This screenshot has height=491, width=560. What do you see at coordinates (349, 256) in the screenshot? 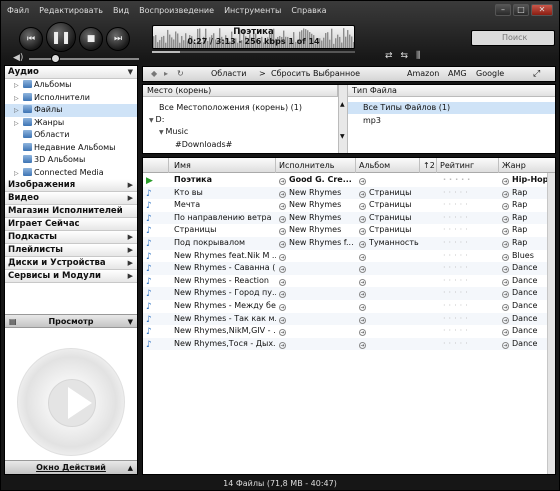
I see `table-row: ♪ New Rhymes feat.Nik M ... ➜ ➜ ····· ➜ Blues` at bounding box center [349, 256].